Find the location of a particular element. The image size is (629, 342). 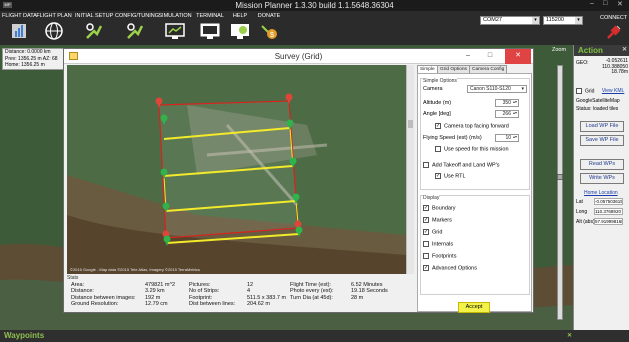

load-wp-file-button: Load WP File is located at coordinates (602, 126).